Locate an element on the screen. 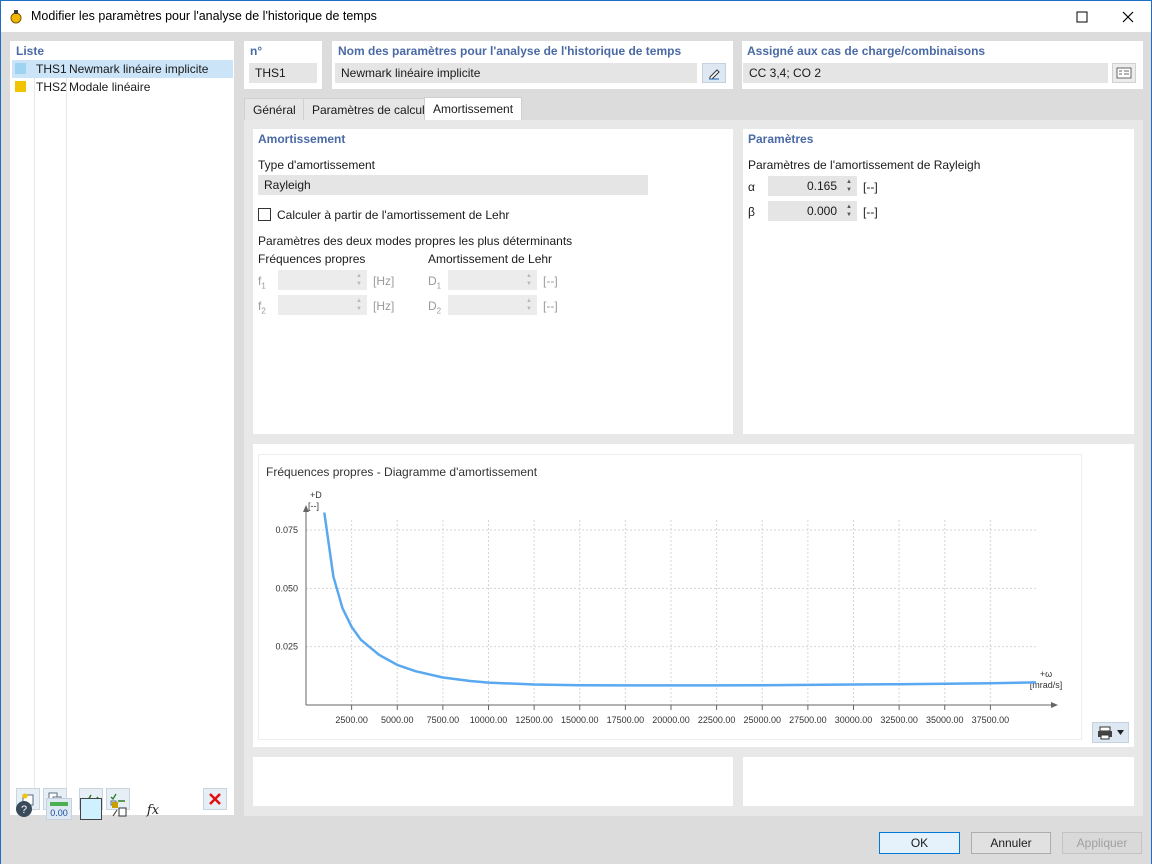  display-options-button is located at coordinates (119, 809).